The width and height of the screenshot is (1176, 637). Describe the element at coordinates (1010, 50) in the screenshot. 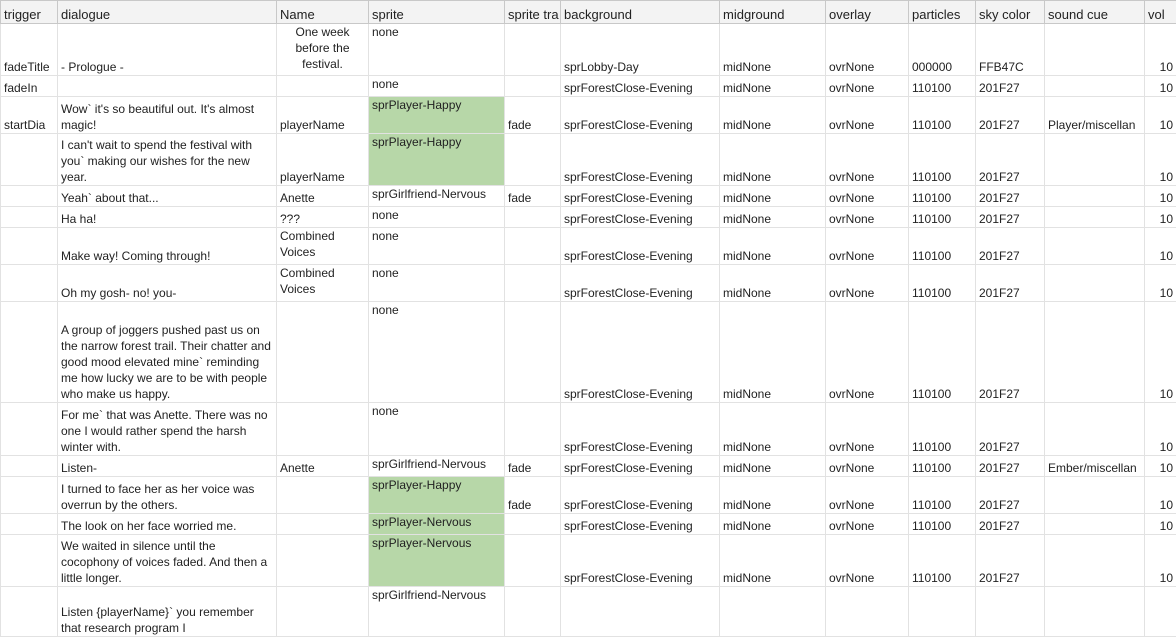

I see `cell-sky-color: FFB47C` at that location.